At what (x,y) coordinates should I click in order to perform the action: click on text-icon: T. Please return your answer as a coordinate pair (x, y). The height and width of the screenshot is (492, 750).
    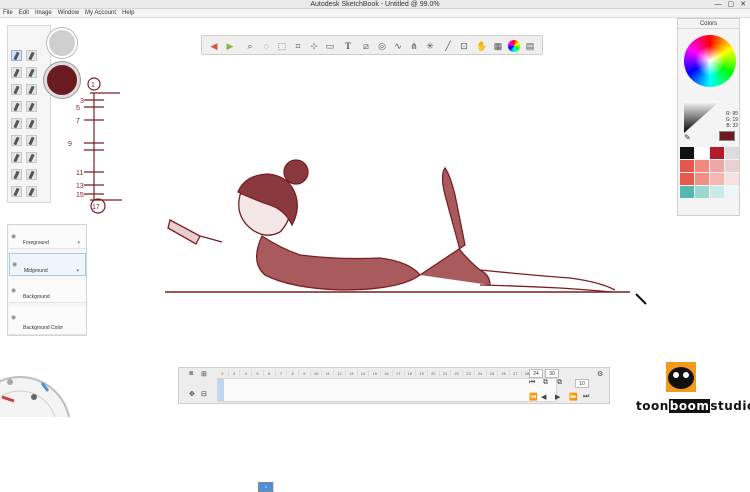
    Looking at the image, I should click on (348, 46).